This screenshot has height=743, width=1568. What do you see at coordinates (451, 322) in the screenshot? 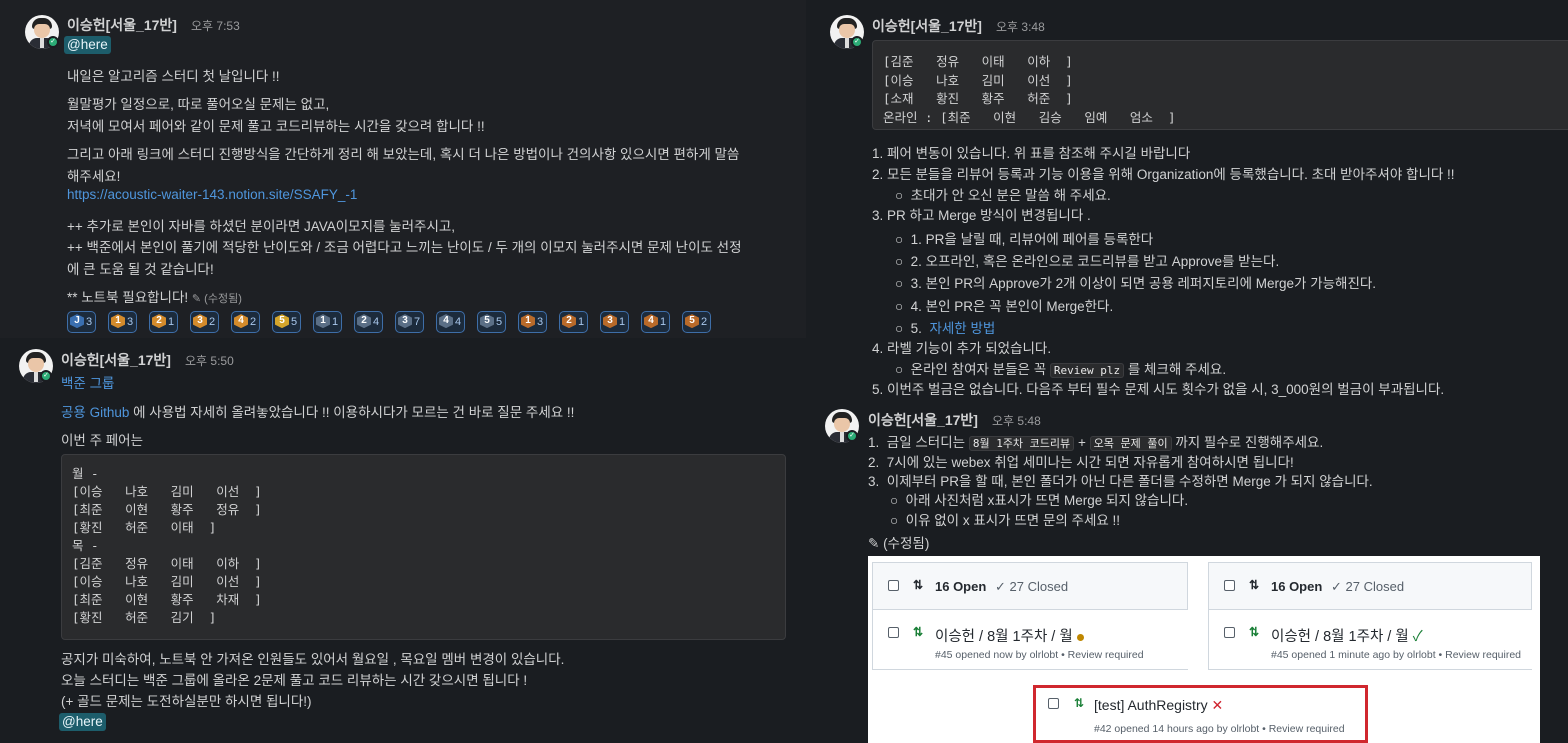
I see `reaction-button: 44` at bounding box center [451, 322].